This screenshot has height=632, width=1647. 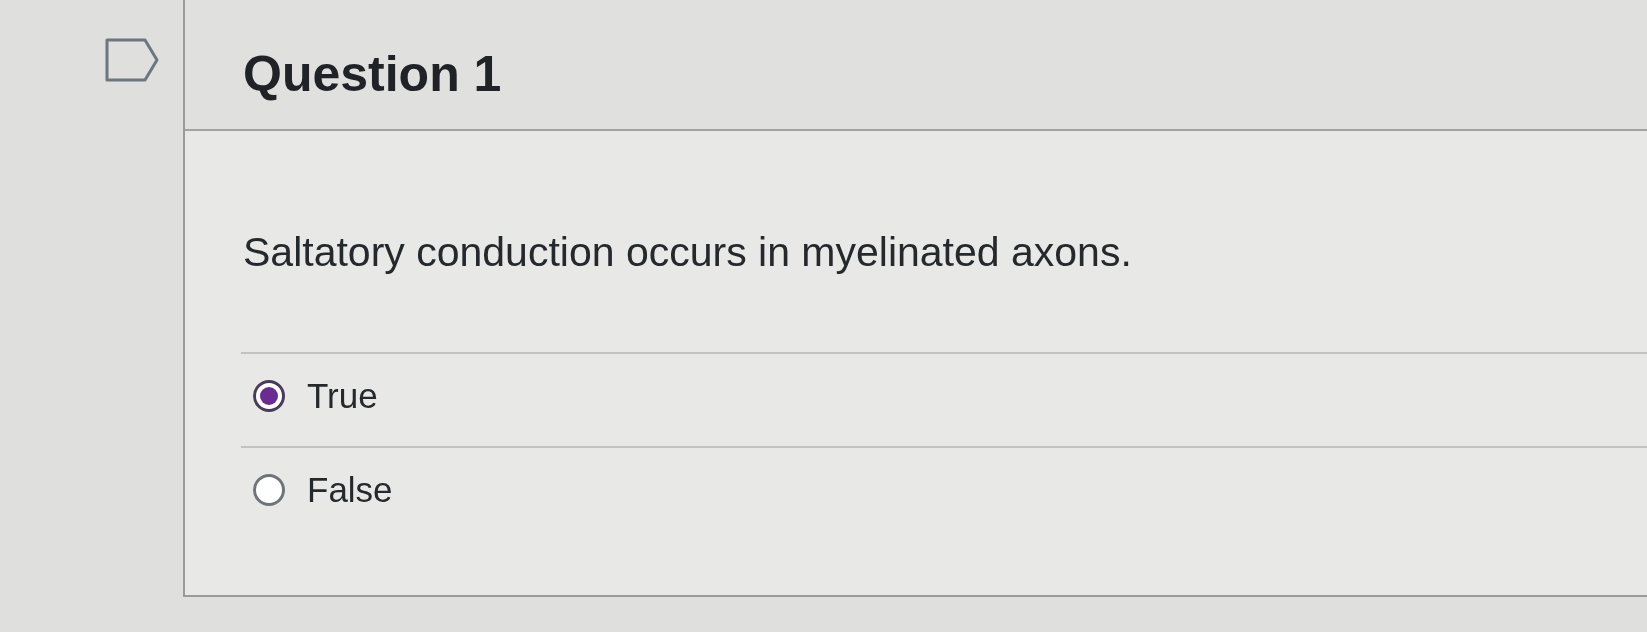 I want to click on question-text: Saltatory conduction occurs in myelinated axons., so click(x=687, y=252).